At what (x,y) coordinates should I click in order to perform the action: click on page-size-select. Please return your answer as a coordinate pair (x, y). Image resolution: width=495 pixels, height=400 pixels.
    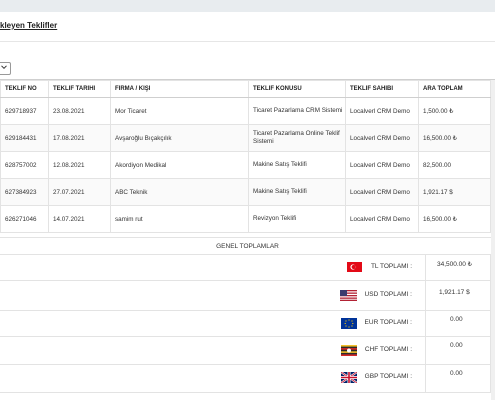
    Looking at the image, I should click on (5, 68).